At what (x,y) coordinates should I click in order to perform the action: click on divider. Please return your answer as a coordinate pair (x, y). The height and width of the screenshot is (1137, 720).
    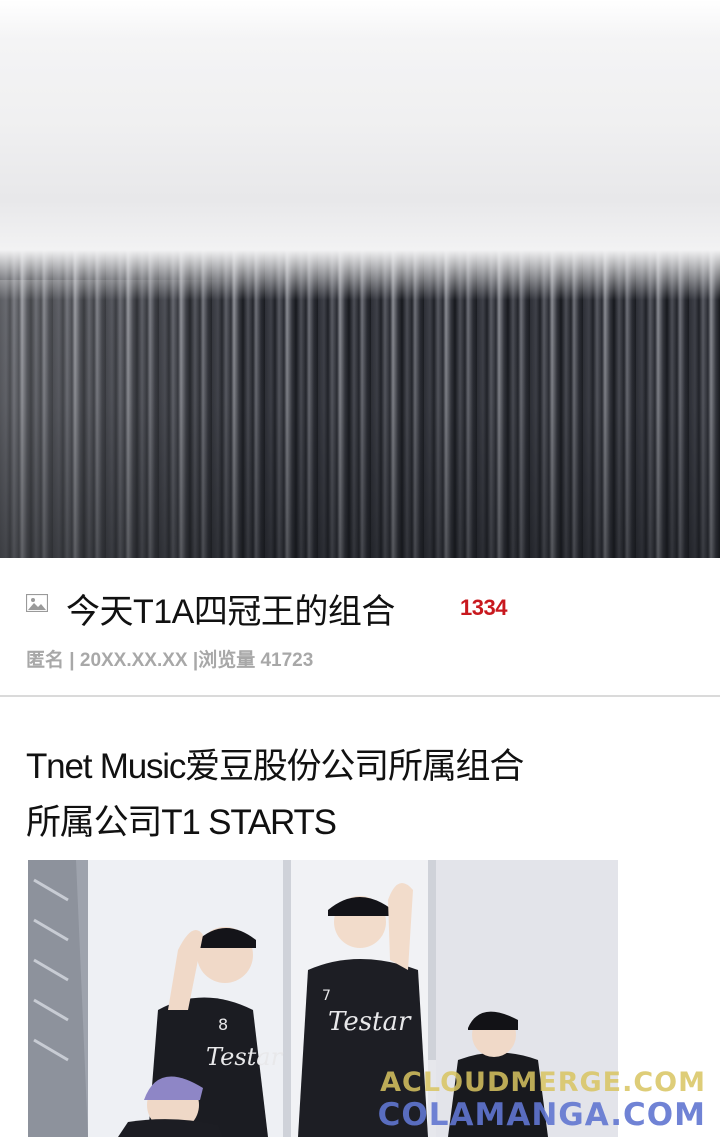
    Looking at the image, I should click on (360, 696).